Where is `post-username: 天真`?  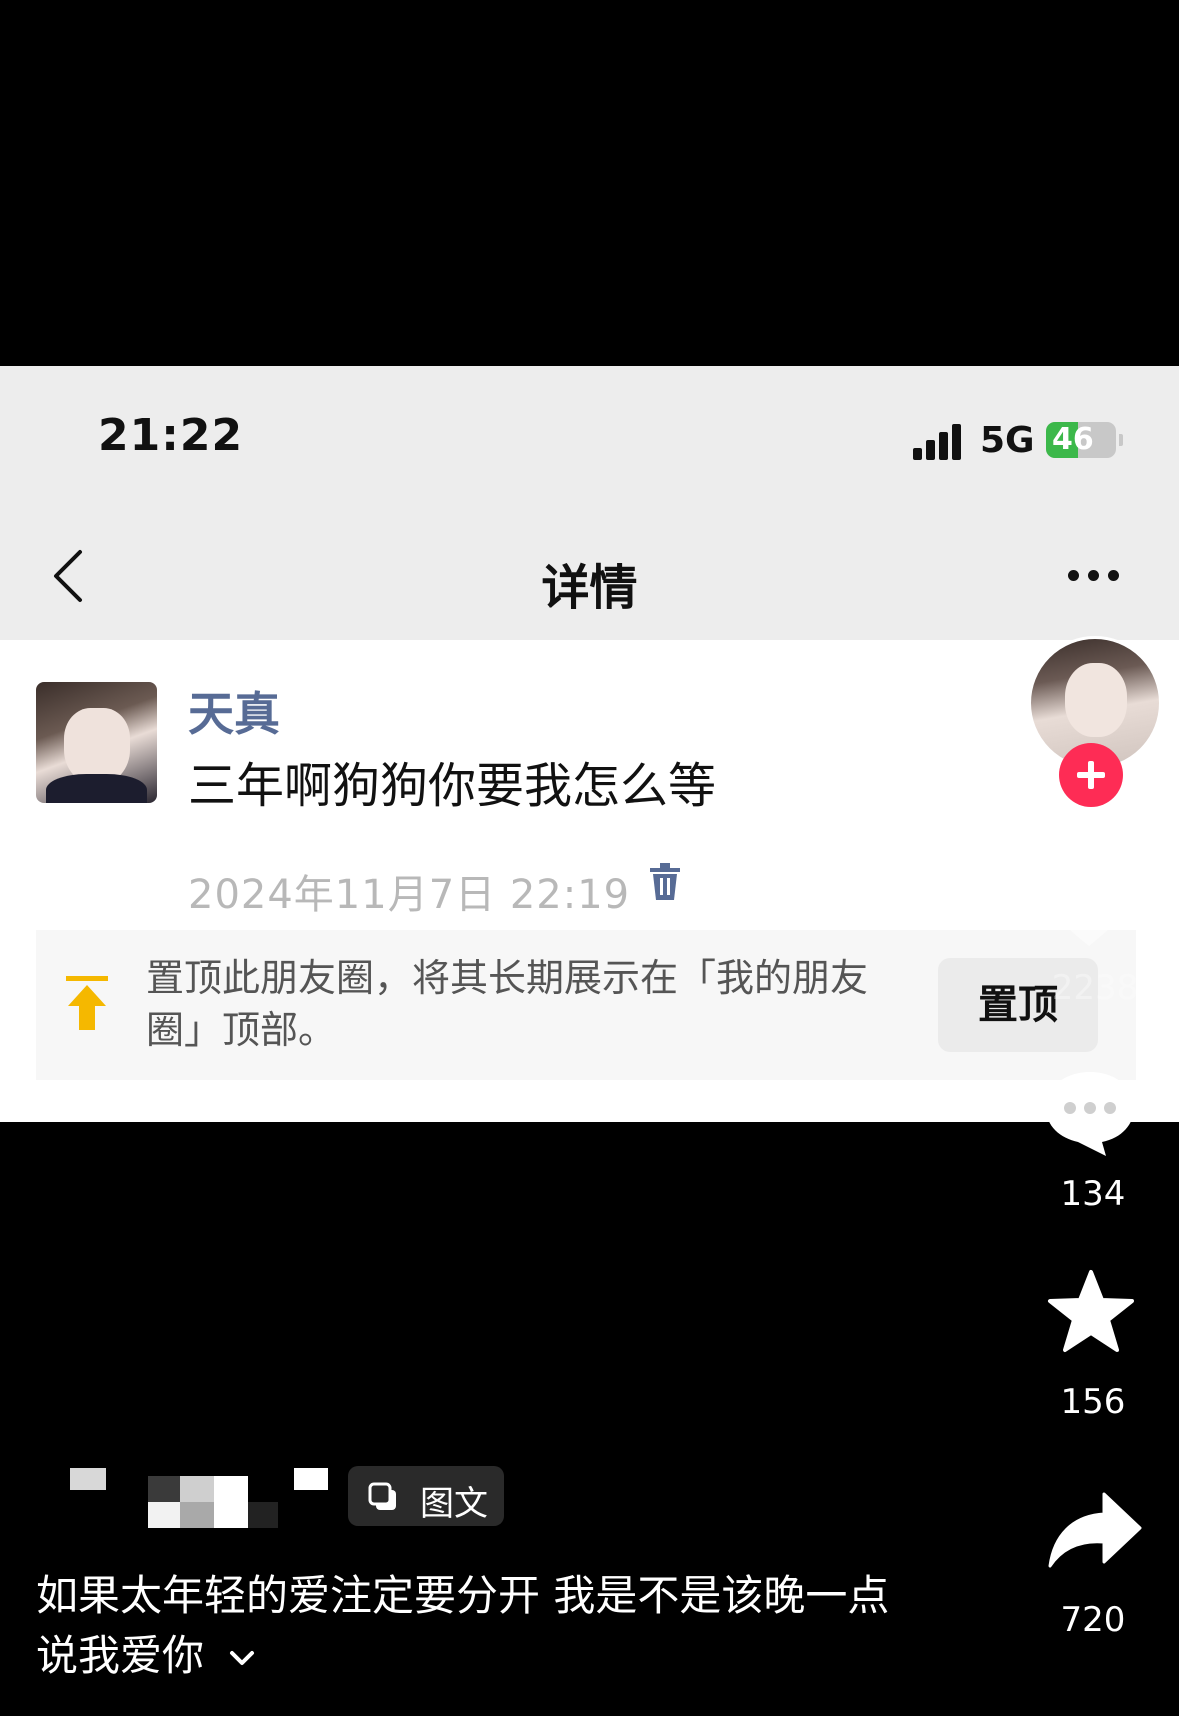
post-username: 天真 is located at coordinates (234, 711).